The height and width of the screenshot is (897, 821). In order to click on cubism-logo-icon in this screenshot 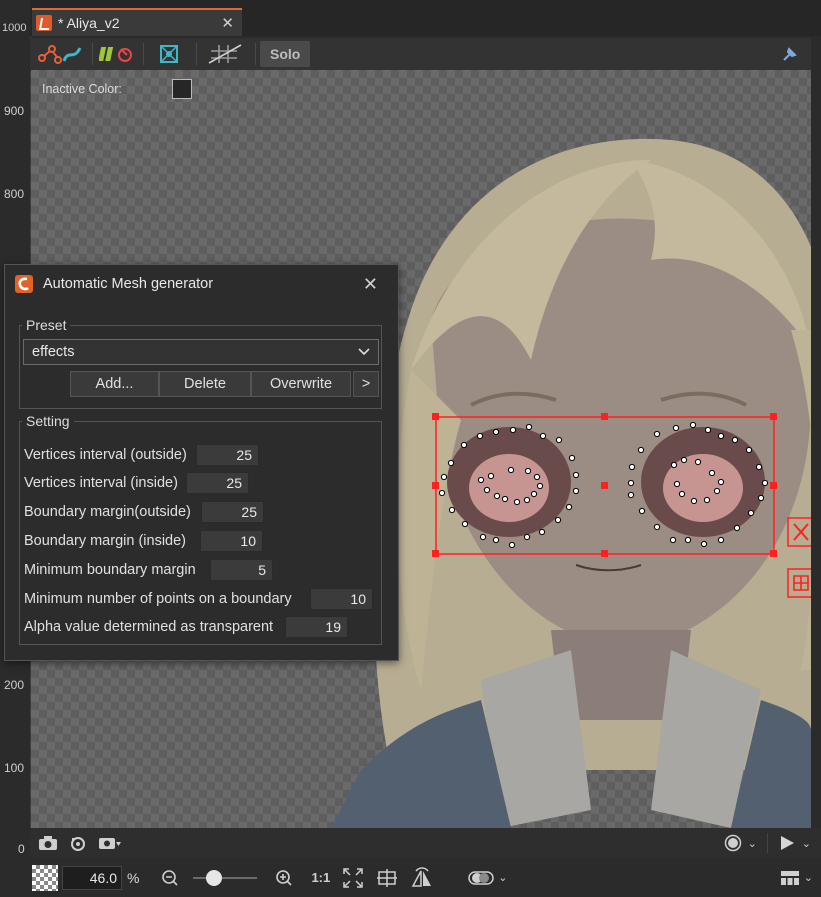, I will do `click(24, 284)`.